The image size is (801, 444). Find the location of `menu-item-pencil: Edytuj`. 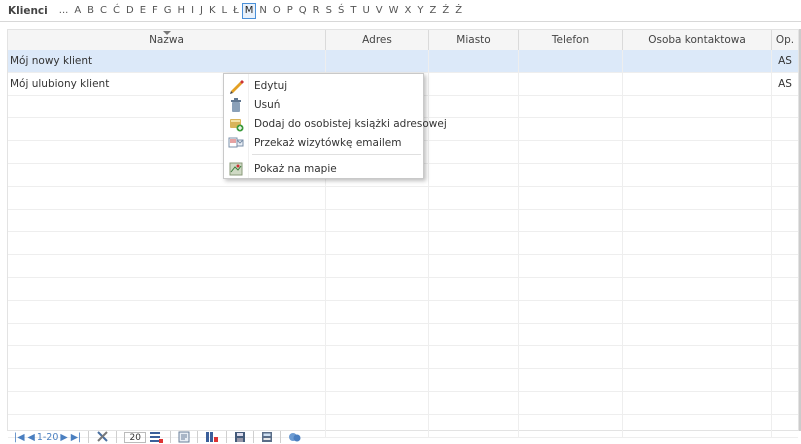

menu-item-pencil: Edytuj is located at coordinates (323, 85).